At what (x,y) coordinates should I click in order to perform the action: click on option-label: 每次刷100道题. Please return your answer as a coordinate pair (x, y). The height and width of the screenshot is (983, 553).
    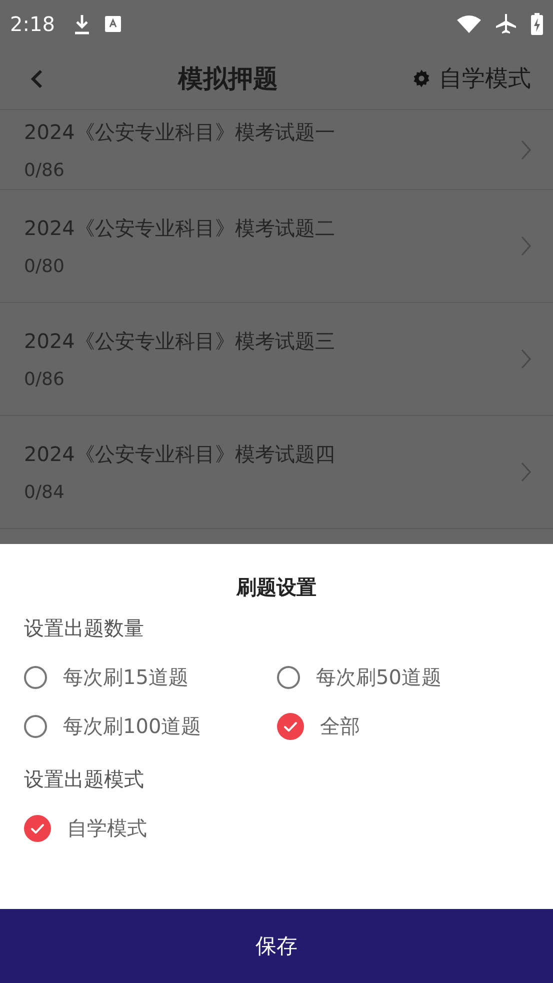
    Looking at the image, I should click on (132, 726).